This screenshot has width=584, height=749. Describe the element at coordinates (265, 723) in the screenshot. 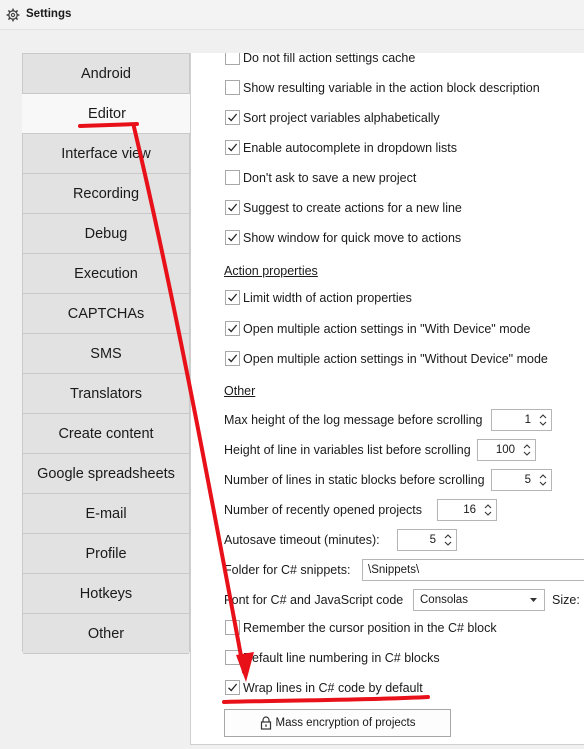

I see `lock-icon` at that location.